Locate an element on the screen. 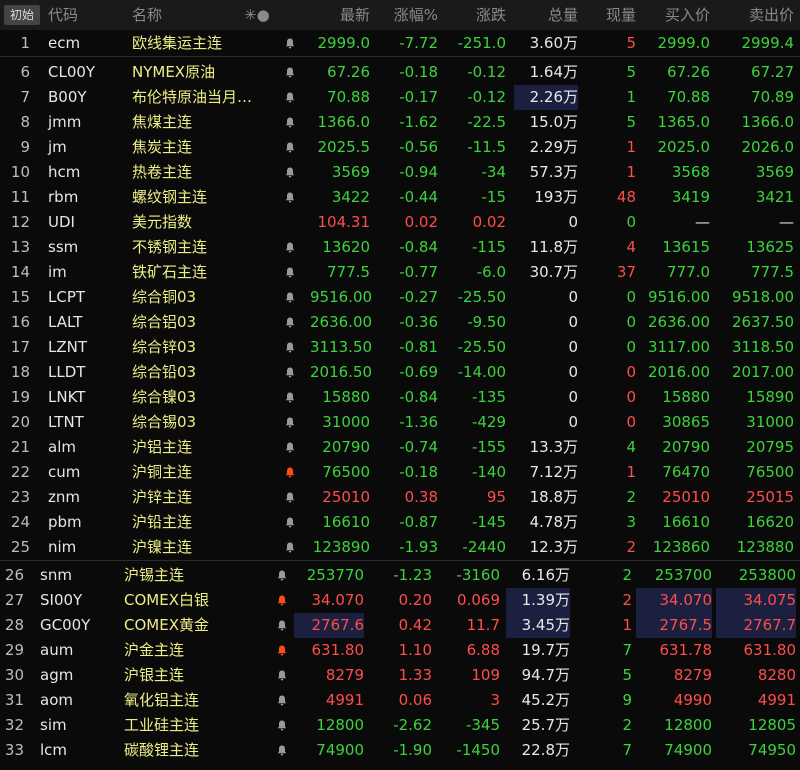  col-vol-header: 总量 is located at coordinates (546, 15).